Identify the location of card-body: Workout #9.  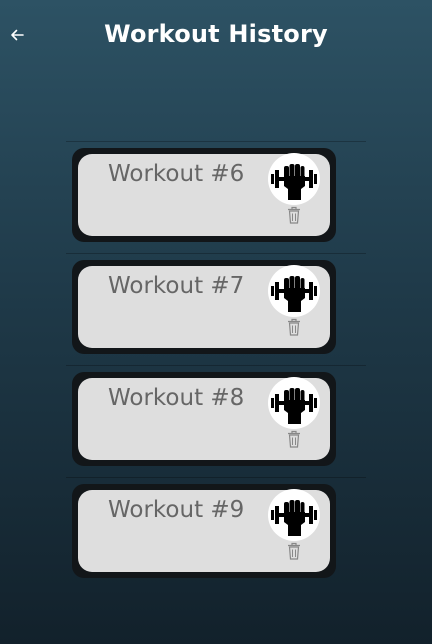
(204, 530).